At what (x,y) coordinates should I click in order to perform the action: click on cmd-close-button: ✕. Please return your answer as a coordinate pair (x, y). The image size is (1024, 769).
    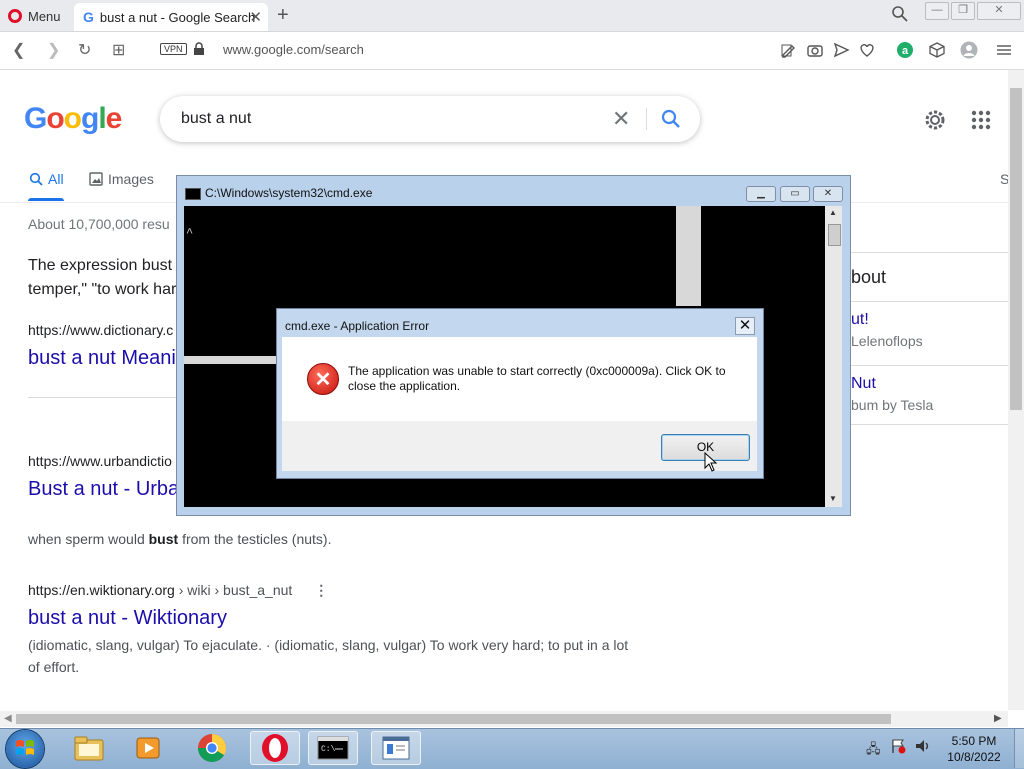
    Looking at the image, I should click on (828, 194).